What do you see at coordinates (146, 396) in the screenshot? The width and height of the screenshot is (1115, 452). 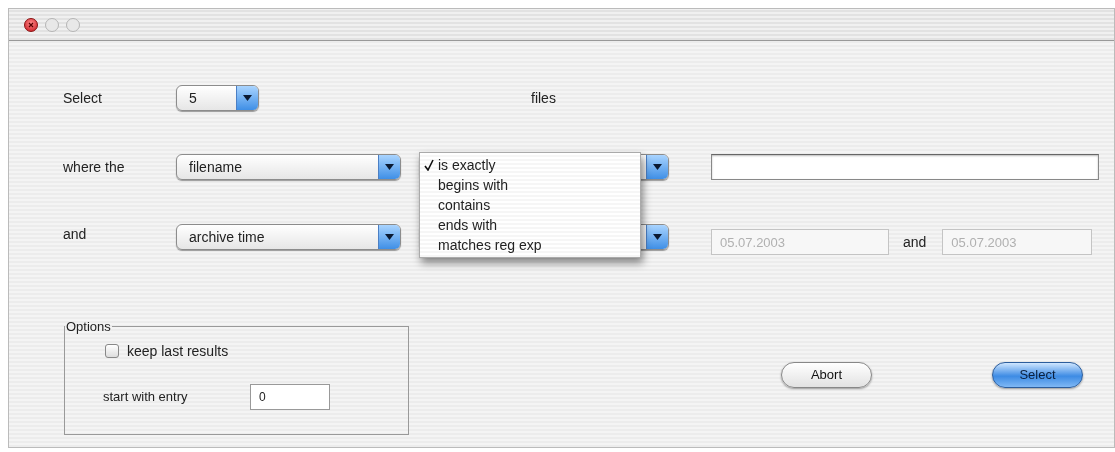 I see `field-label: start with entry` at bounding box center [146, 396].